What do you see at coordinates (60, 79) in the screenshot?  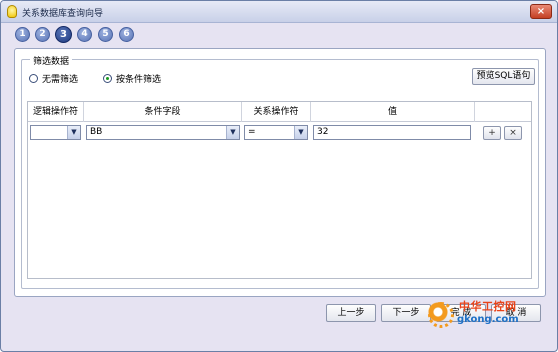 I see `radio-no-filter-label: 无需筛选` at bounding box center [60, 79].